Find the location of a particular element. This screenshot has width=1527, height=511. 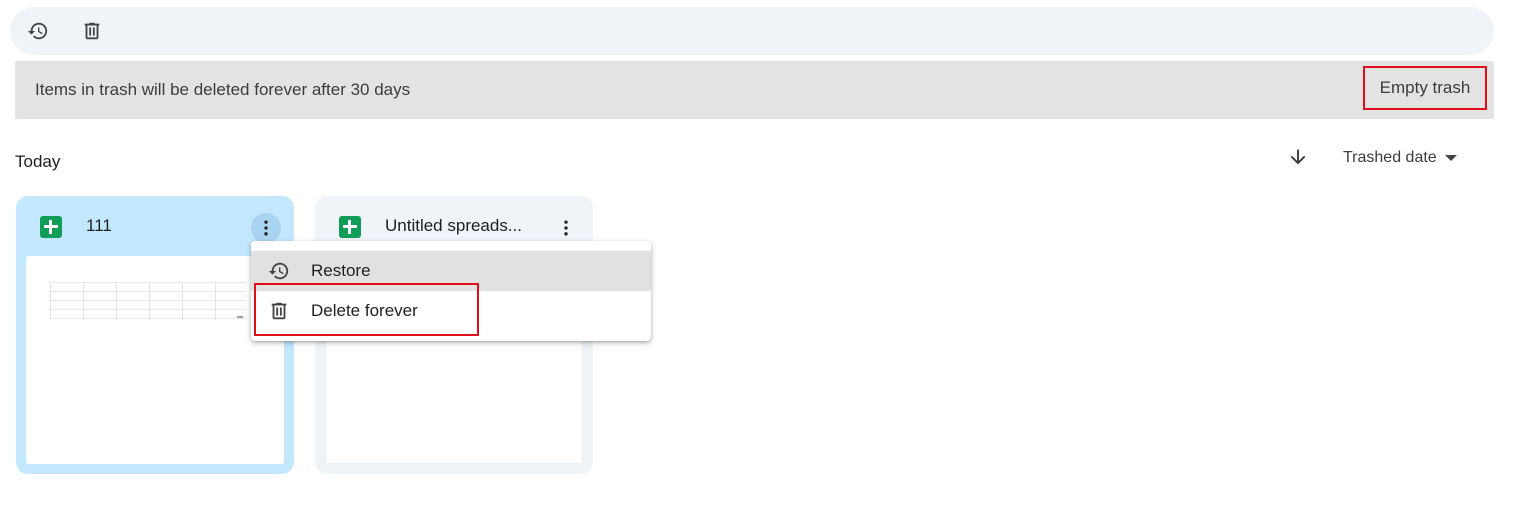

menu-item-restore: Restore is located at coordinates (451, 271).